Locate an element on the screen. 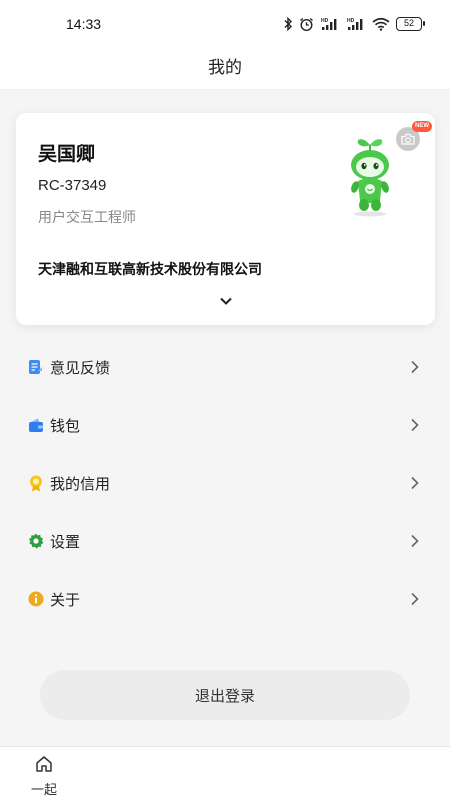 Image resolution: width=450 pixels, height=800 pixels. profile-name: 吴国卿 is located at coordinates (67, 154).